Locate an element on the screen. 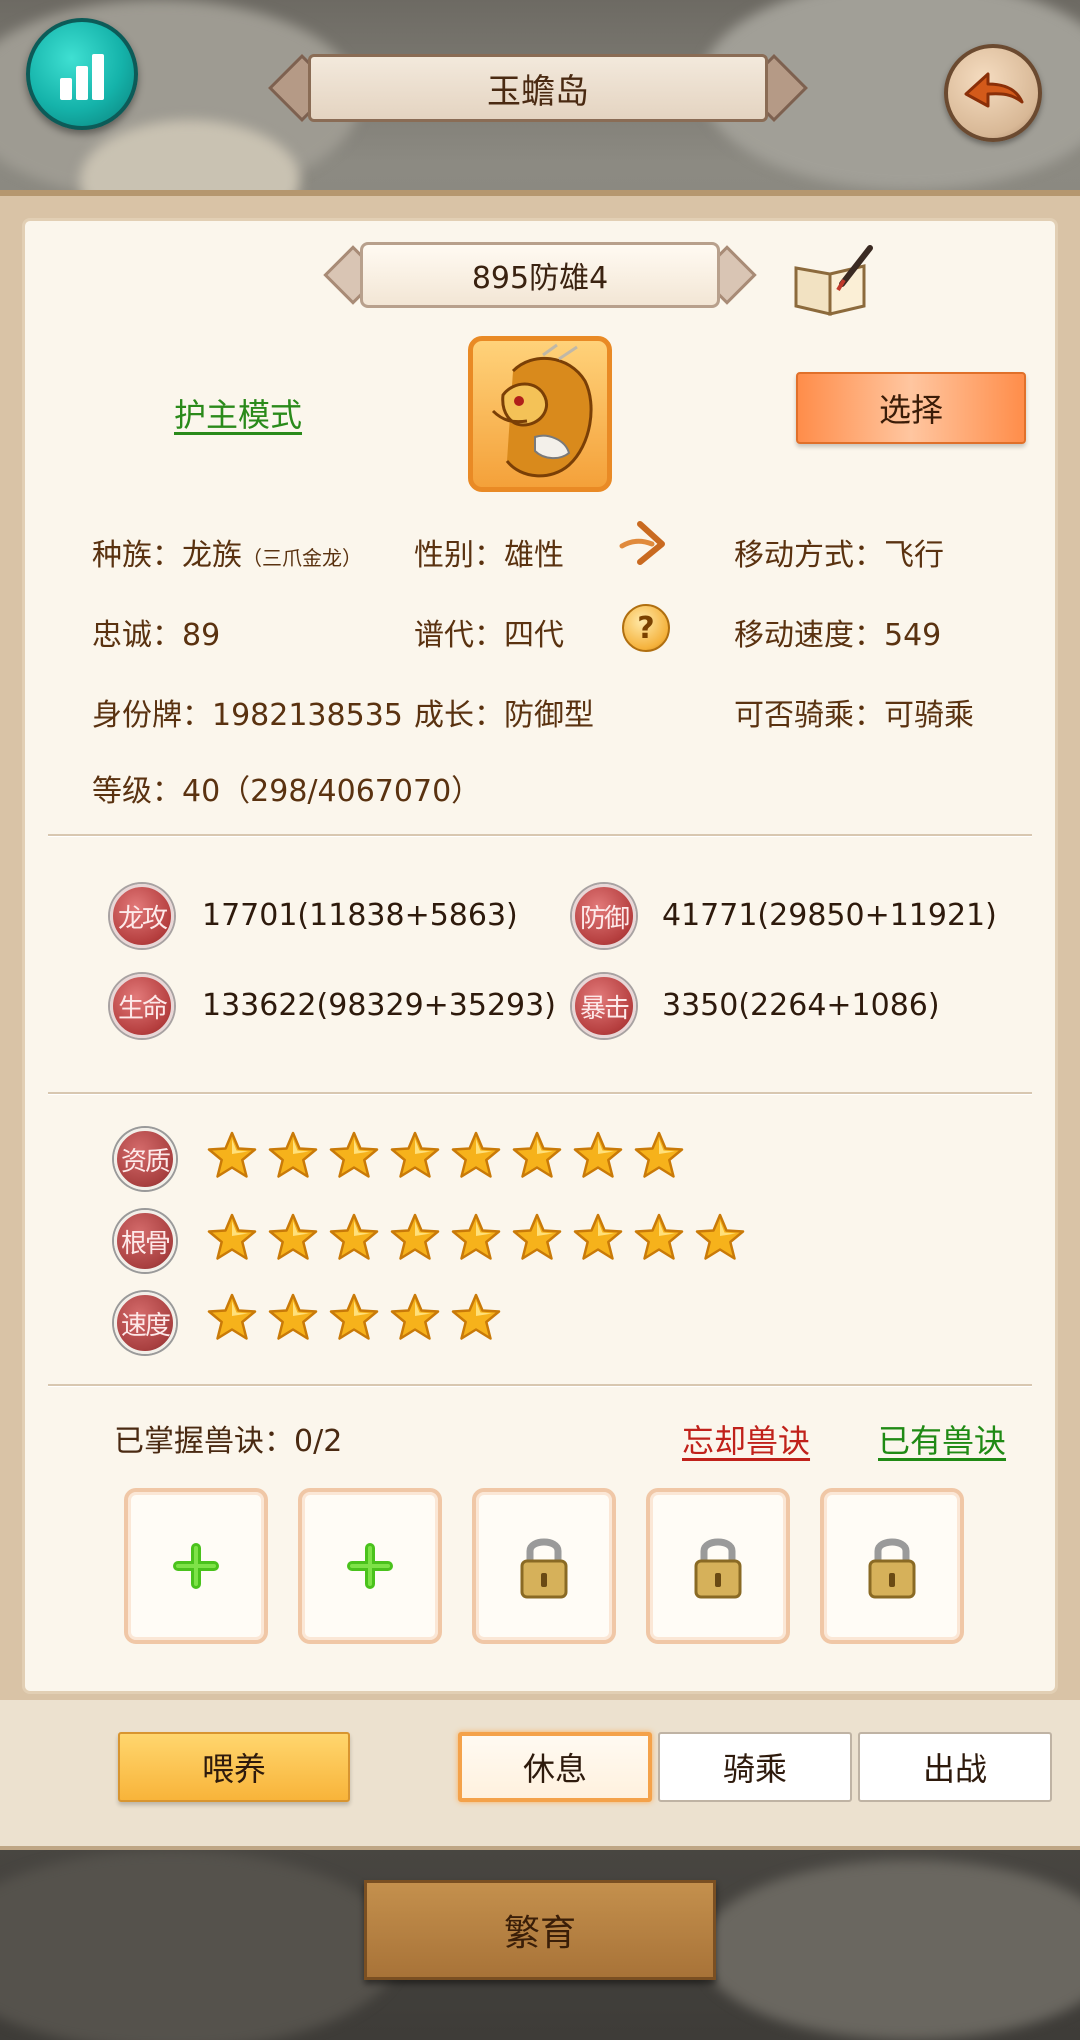  hp-value: 133622(98329+35293) is located at coordinates (379, 1005).